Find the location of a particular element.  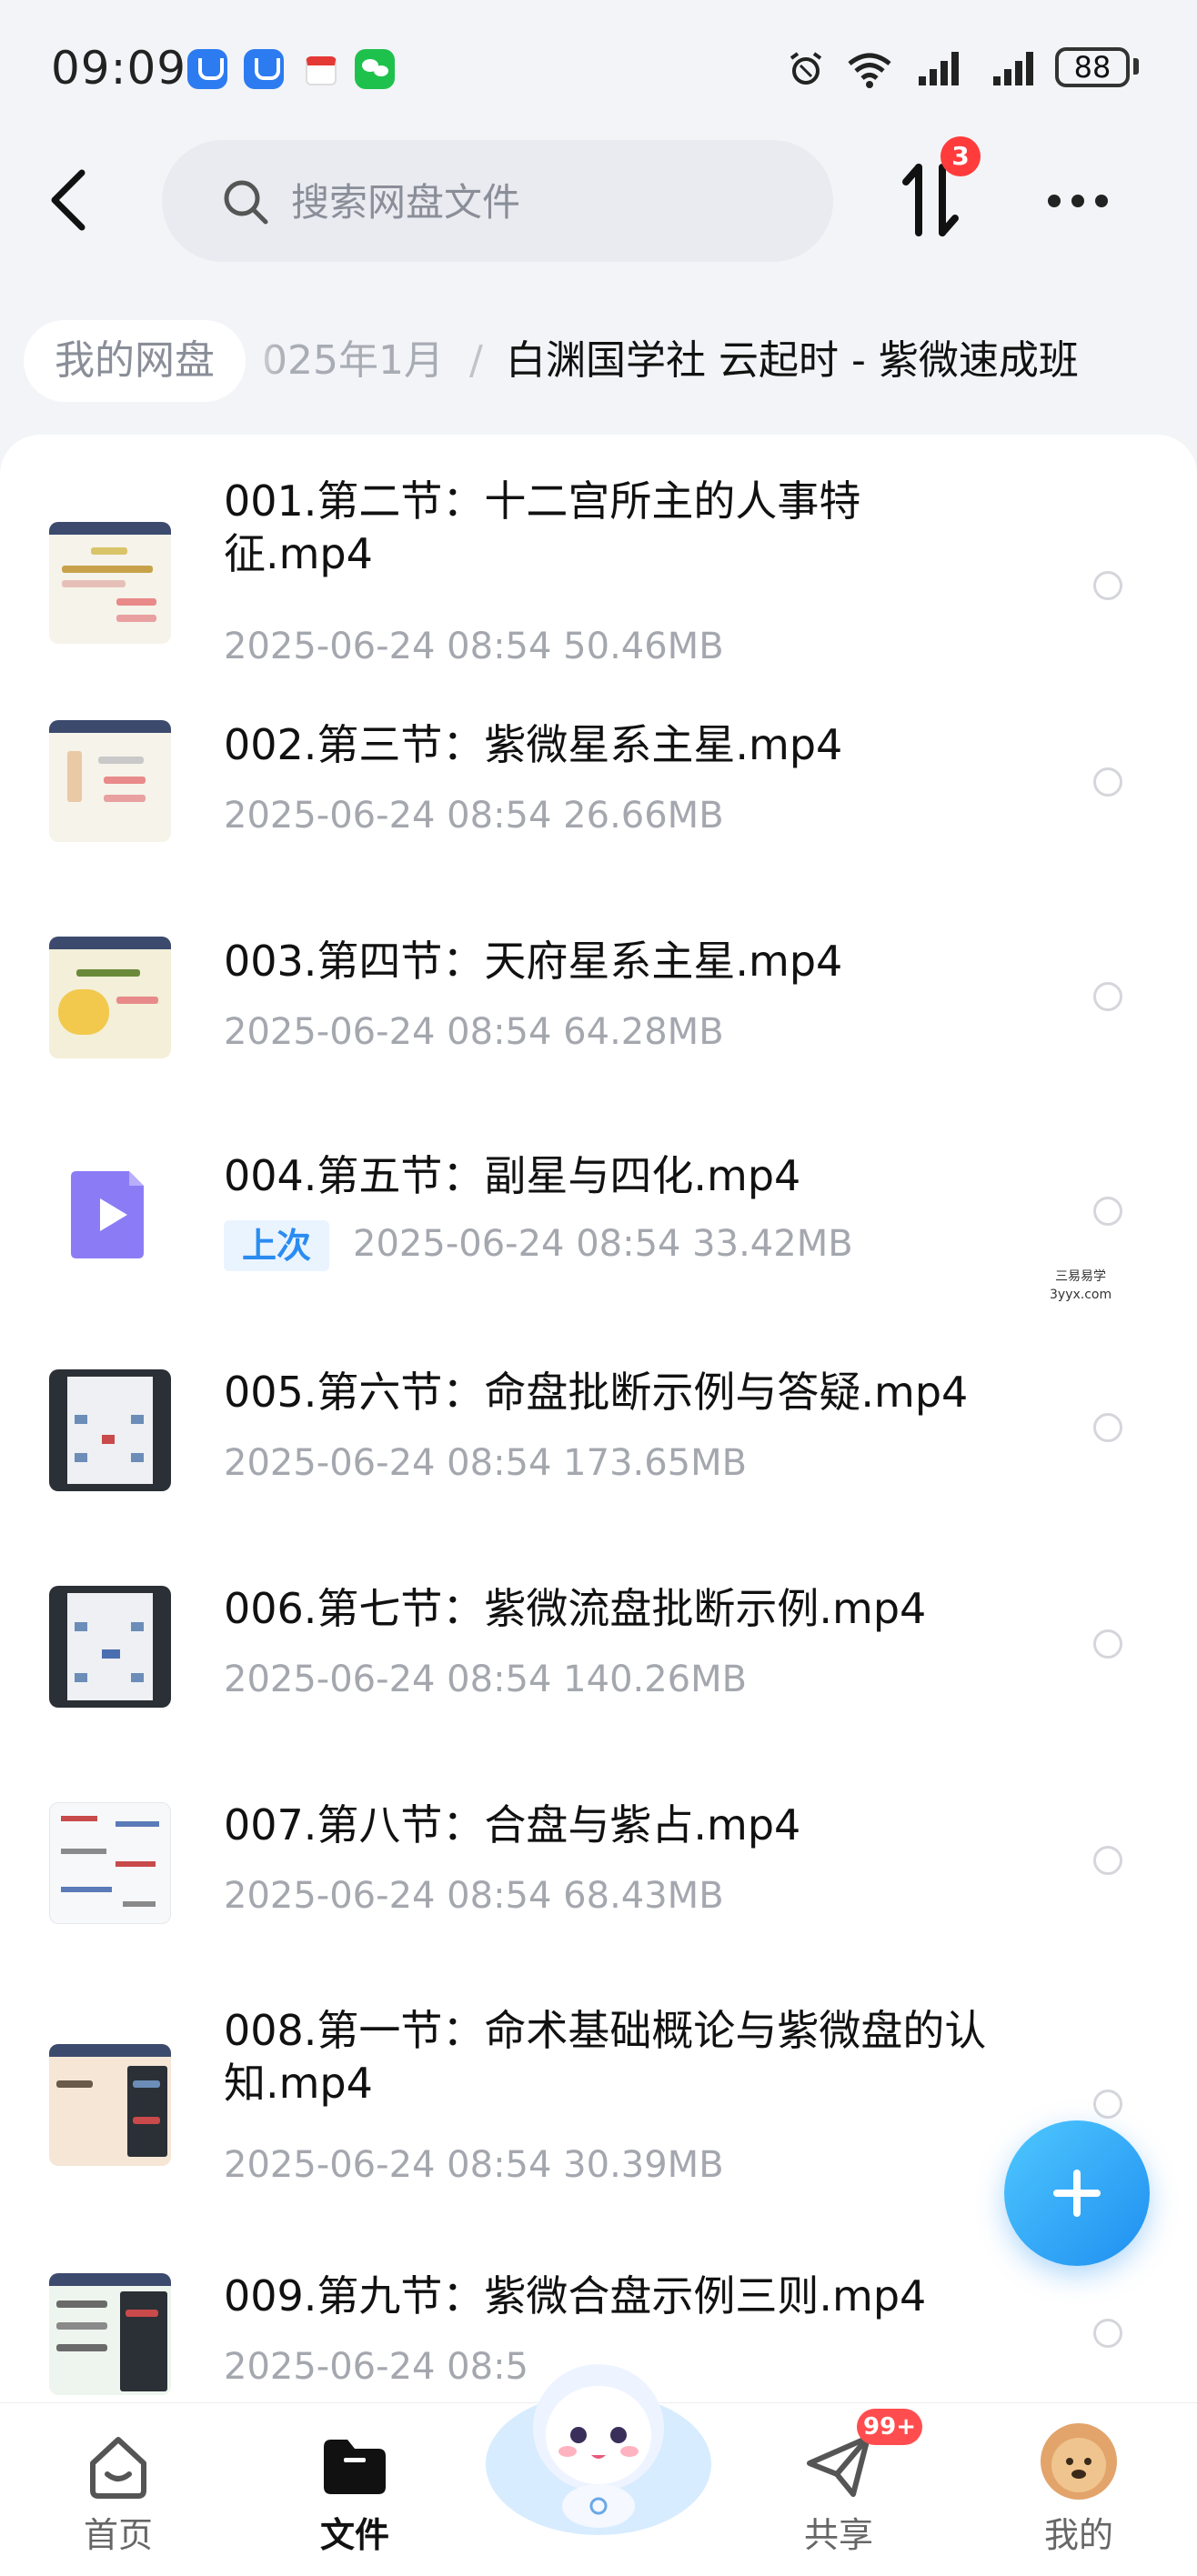

nav-item-mine: 我的 is located at coordinates (1079, 2489).